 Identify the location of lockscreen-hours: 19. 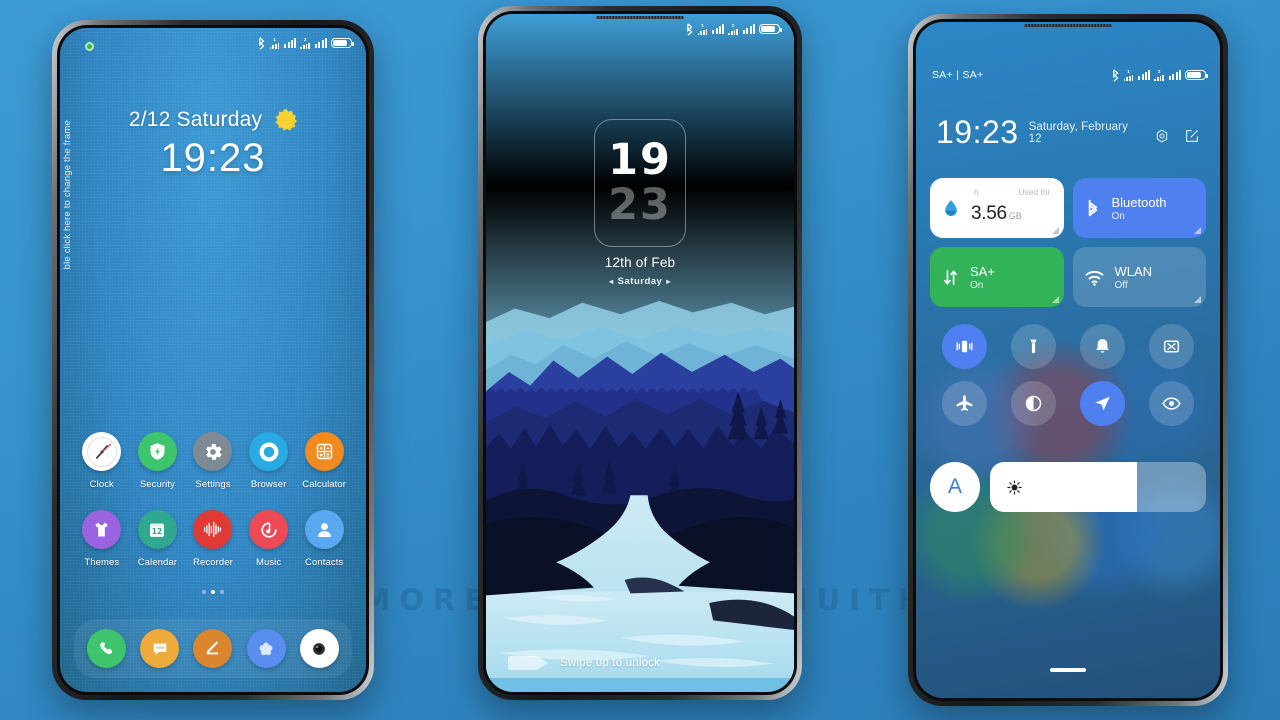
(640, 160).